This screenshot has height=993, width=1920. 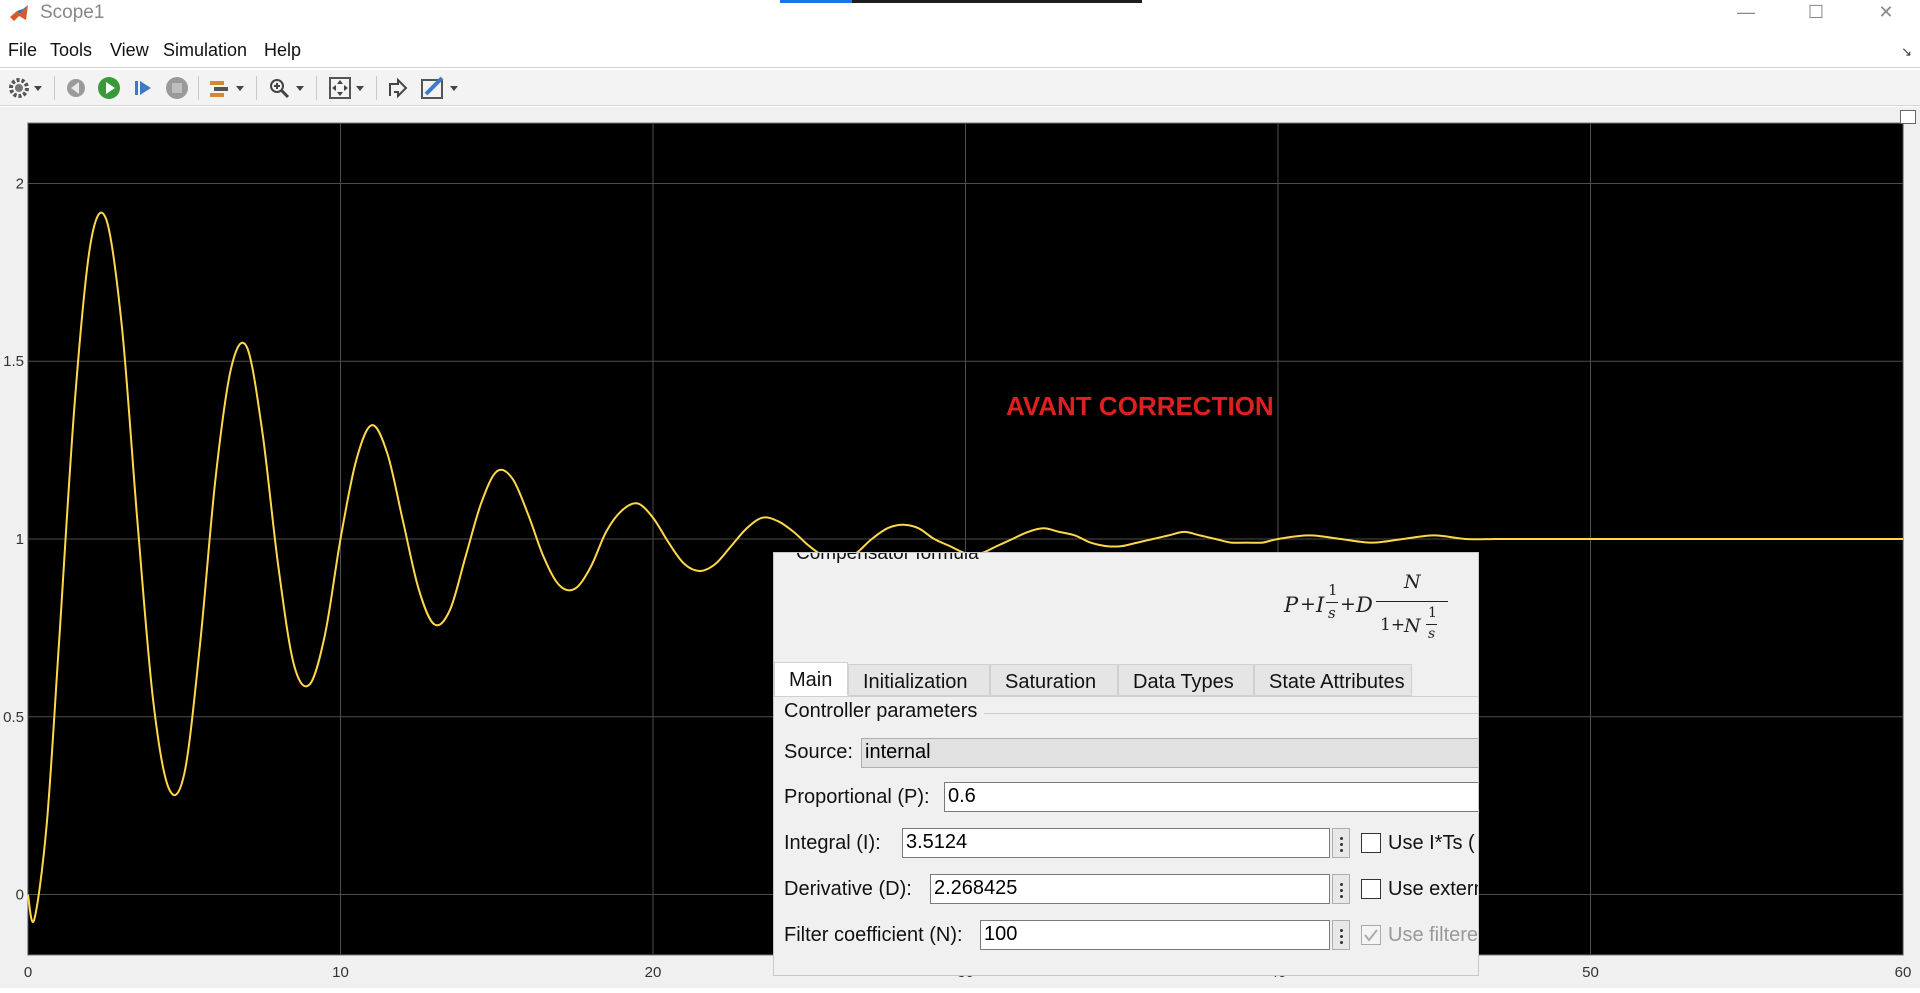 I want to click on restore-button, so click(x=398, y=88).